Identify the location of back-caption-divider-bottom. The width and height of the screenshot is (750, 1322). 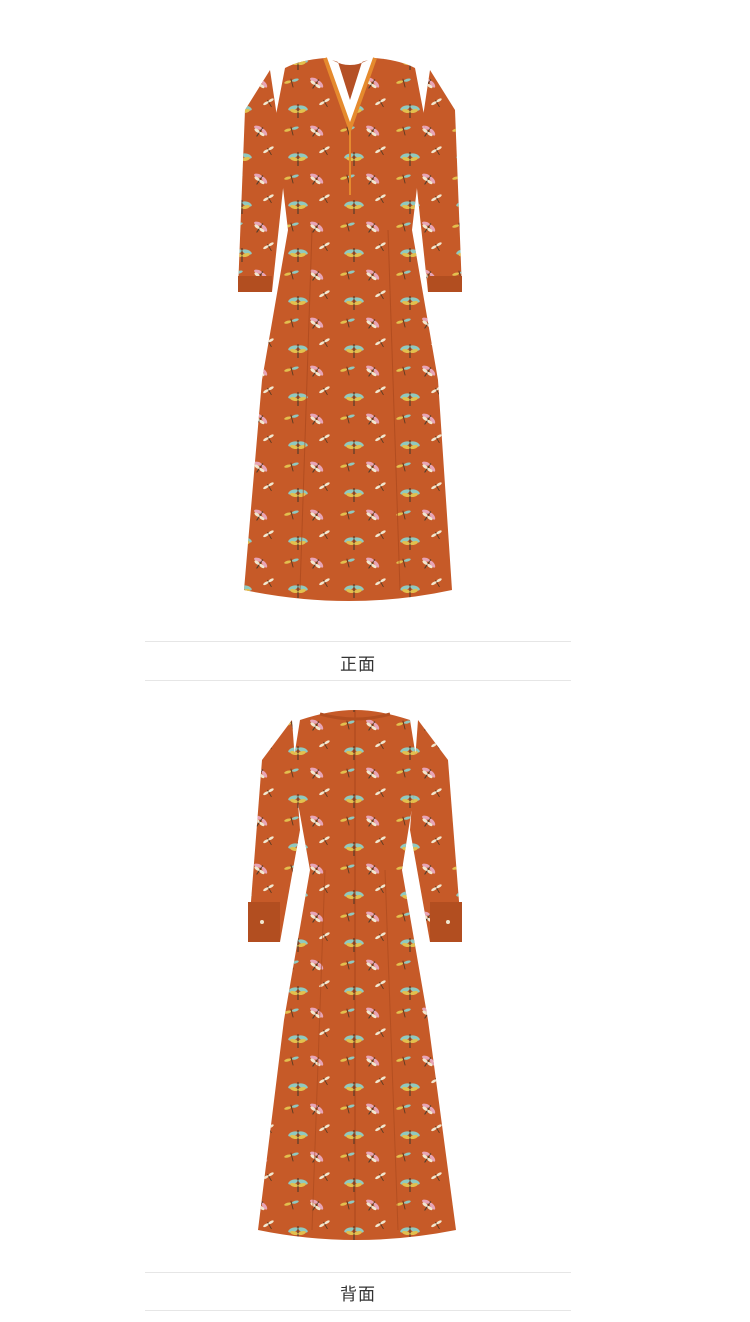
(358, 1310).